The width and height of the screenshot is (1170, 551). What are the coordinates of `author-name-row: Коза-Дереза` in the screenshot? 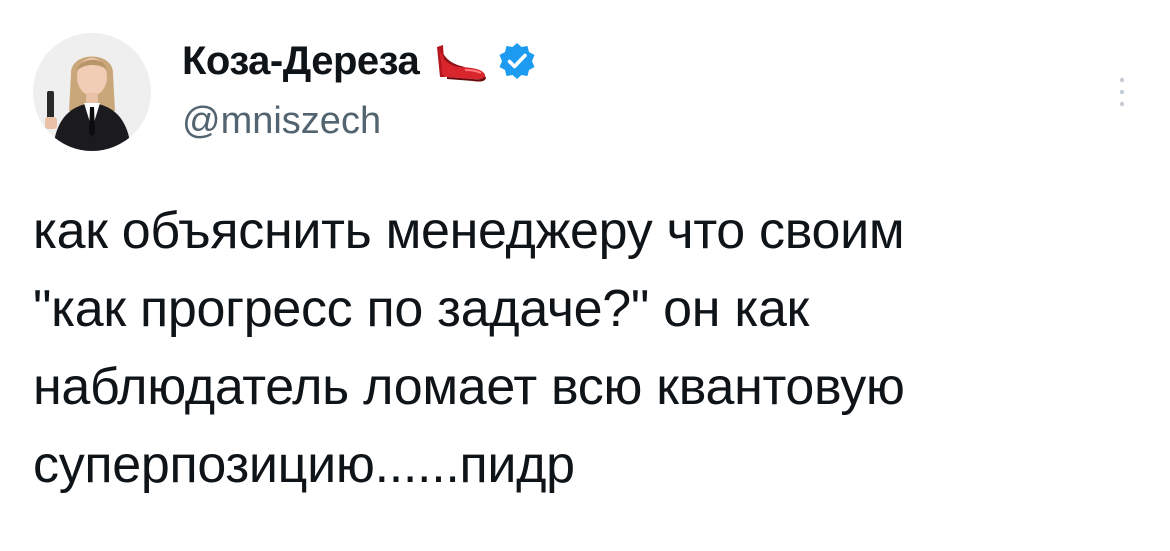 It's located at (359, 61).